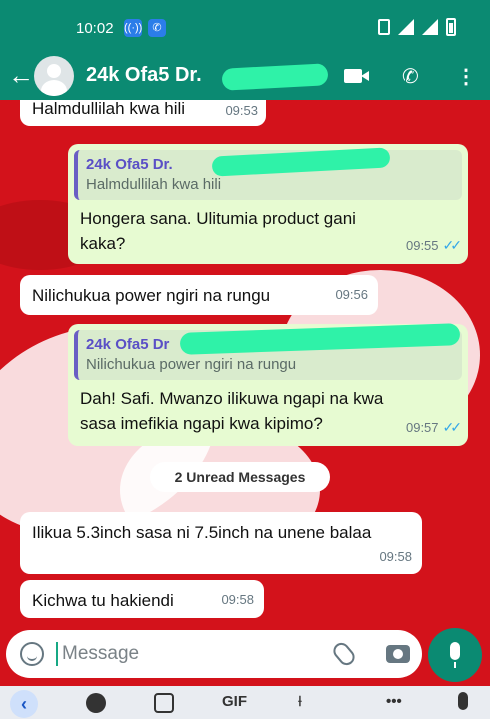 This screenshot has width=490, height=719. What do you see at coordinates (164, 703) in the screenshot?
I see `sticker-icon` at bounding box center [164, 703].